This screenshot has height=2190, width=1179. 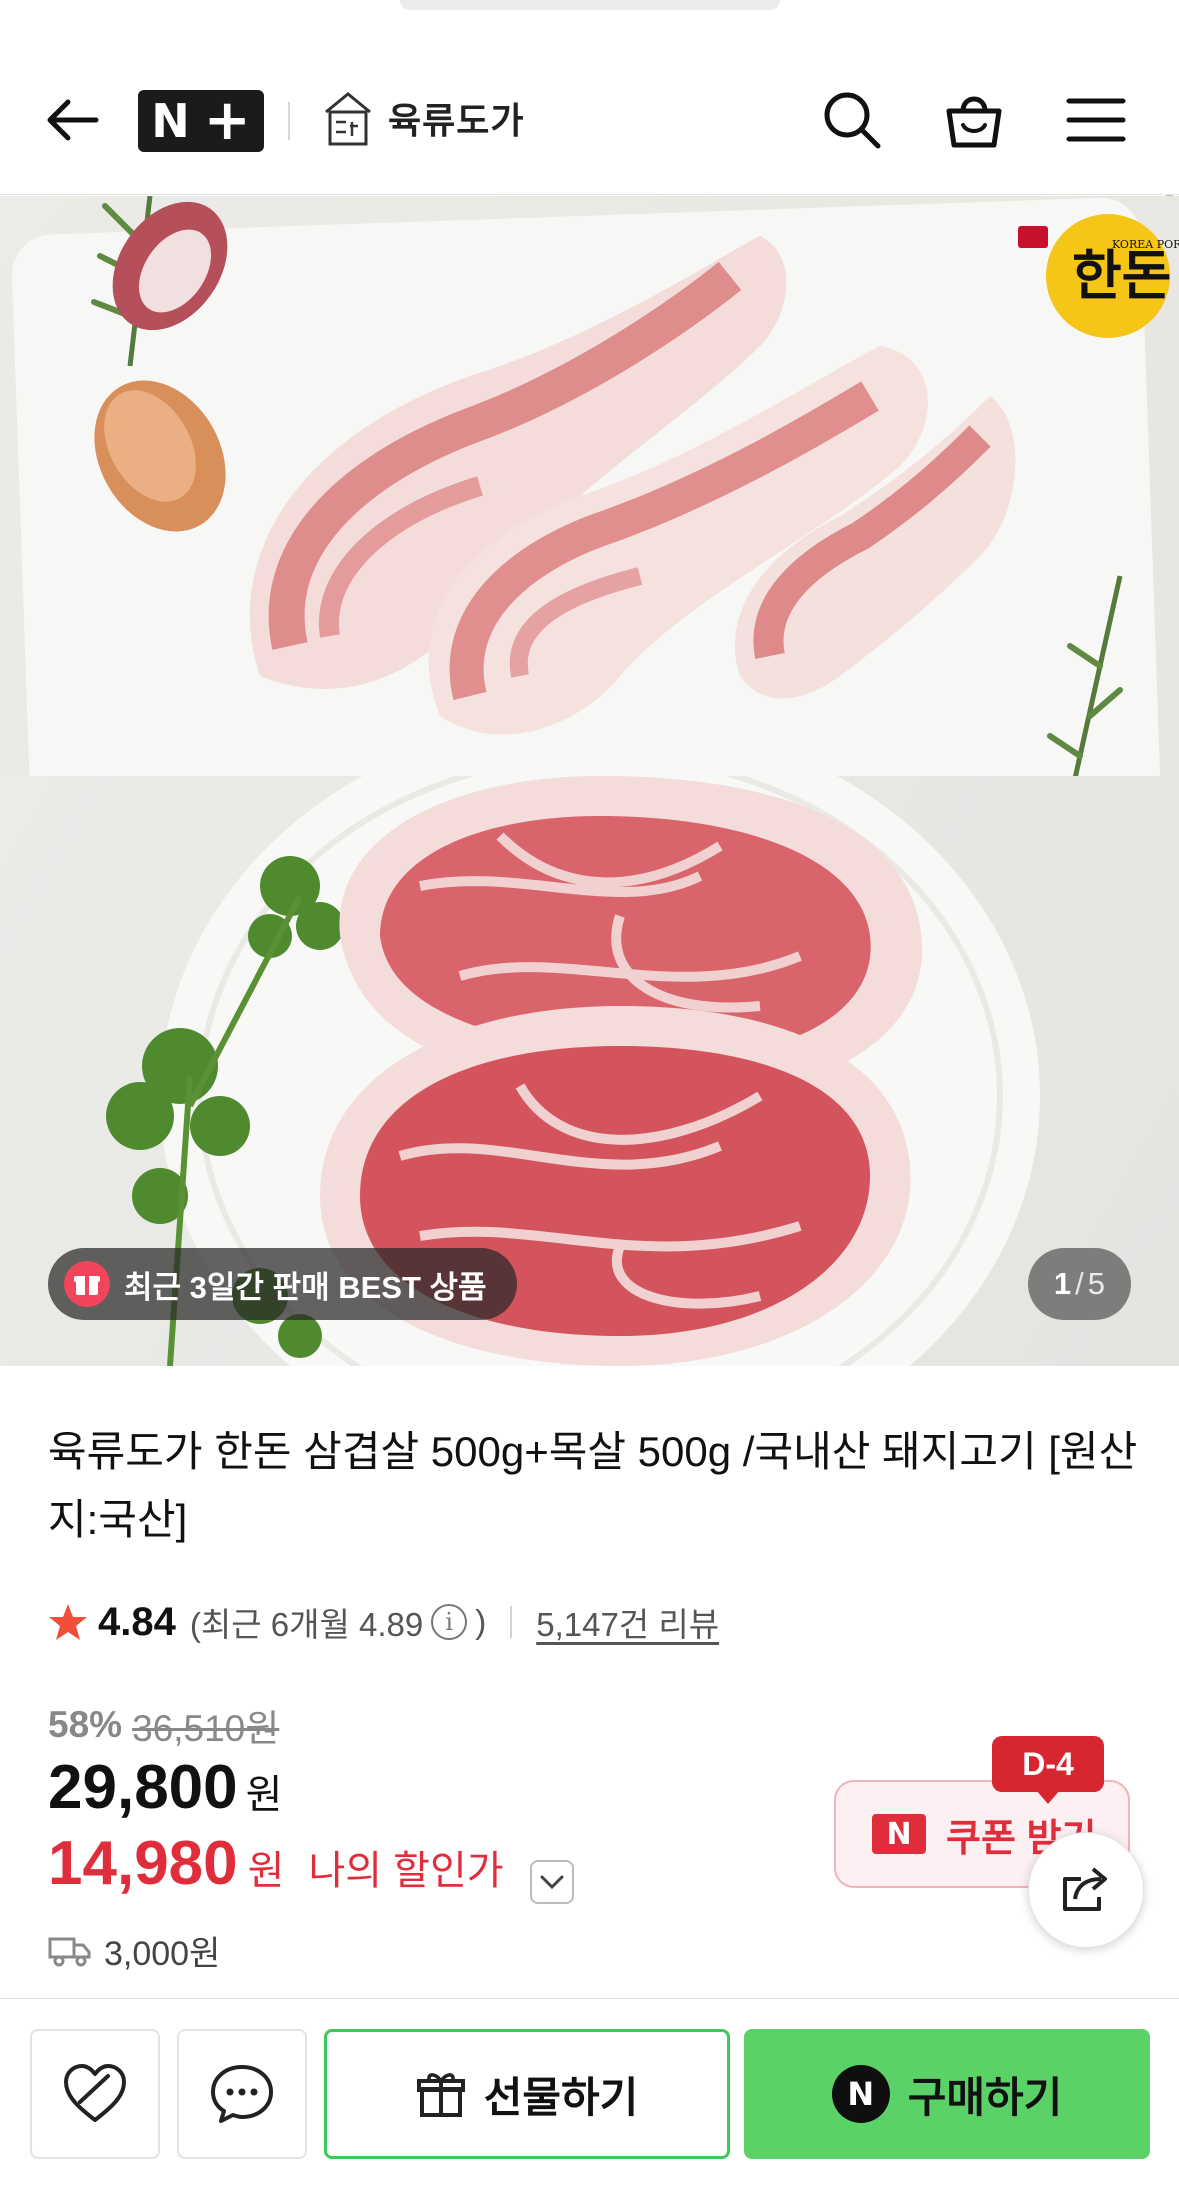 I want to click on buy-button: N 구매하기, so click(x=947, y=2094).